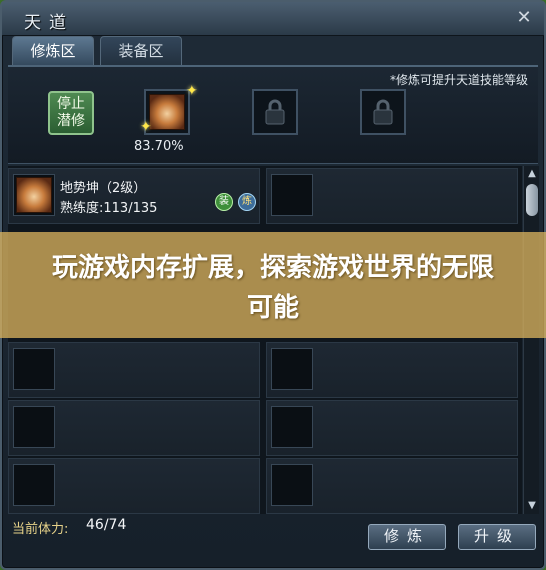 The width and height of the screenshot is (546, 570). Describe the element at coordinates (458, 80) in the screenshot. I see `hint-text: *修炼可提升天道技能等级` at that location.